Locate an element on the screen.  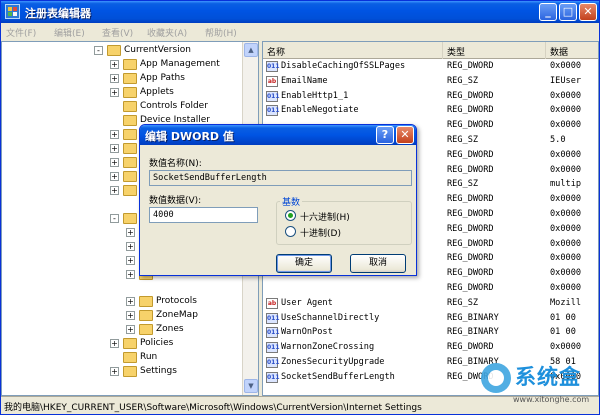
tree-item-label: Zones is located at coordinates (170, 329).